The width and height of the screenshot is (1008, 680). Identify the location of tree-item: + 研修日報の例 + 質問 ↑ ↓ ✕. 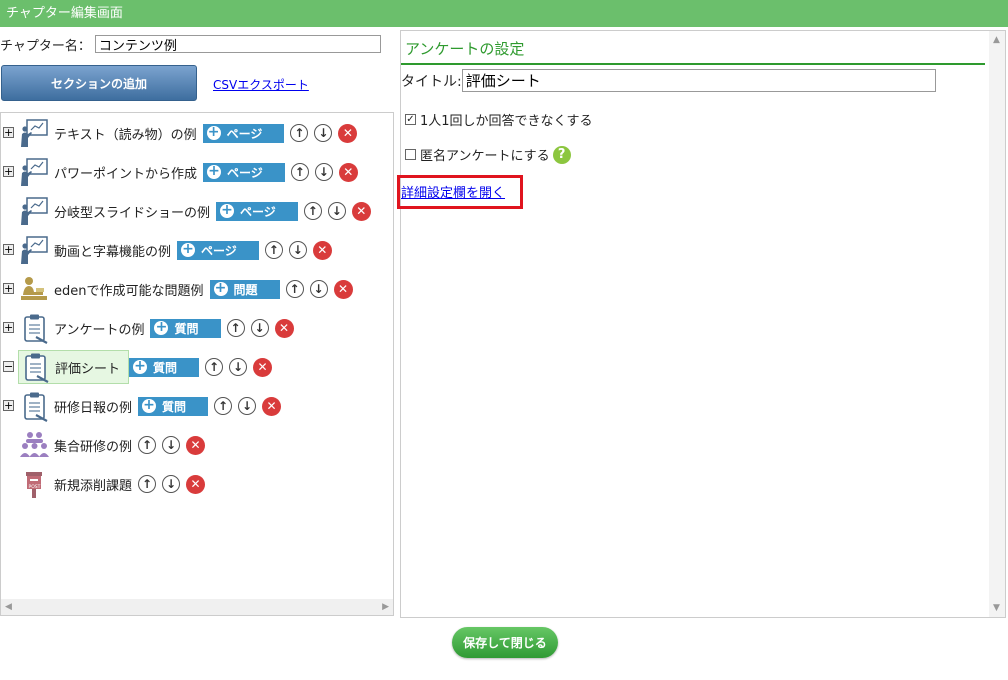
(141, 406).